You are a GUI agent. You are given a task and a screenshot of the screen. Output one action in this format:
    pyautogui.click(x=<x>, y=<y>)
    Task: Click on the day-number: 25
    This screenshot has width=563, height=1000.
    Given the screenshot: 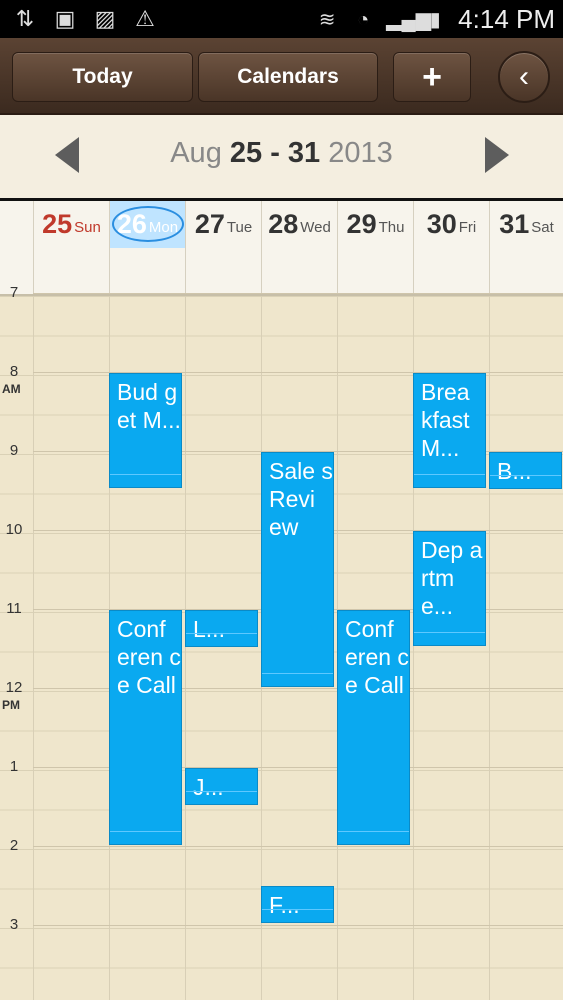 What is the action you would take?
    pyautogui.click(x=57, y=224)
    